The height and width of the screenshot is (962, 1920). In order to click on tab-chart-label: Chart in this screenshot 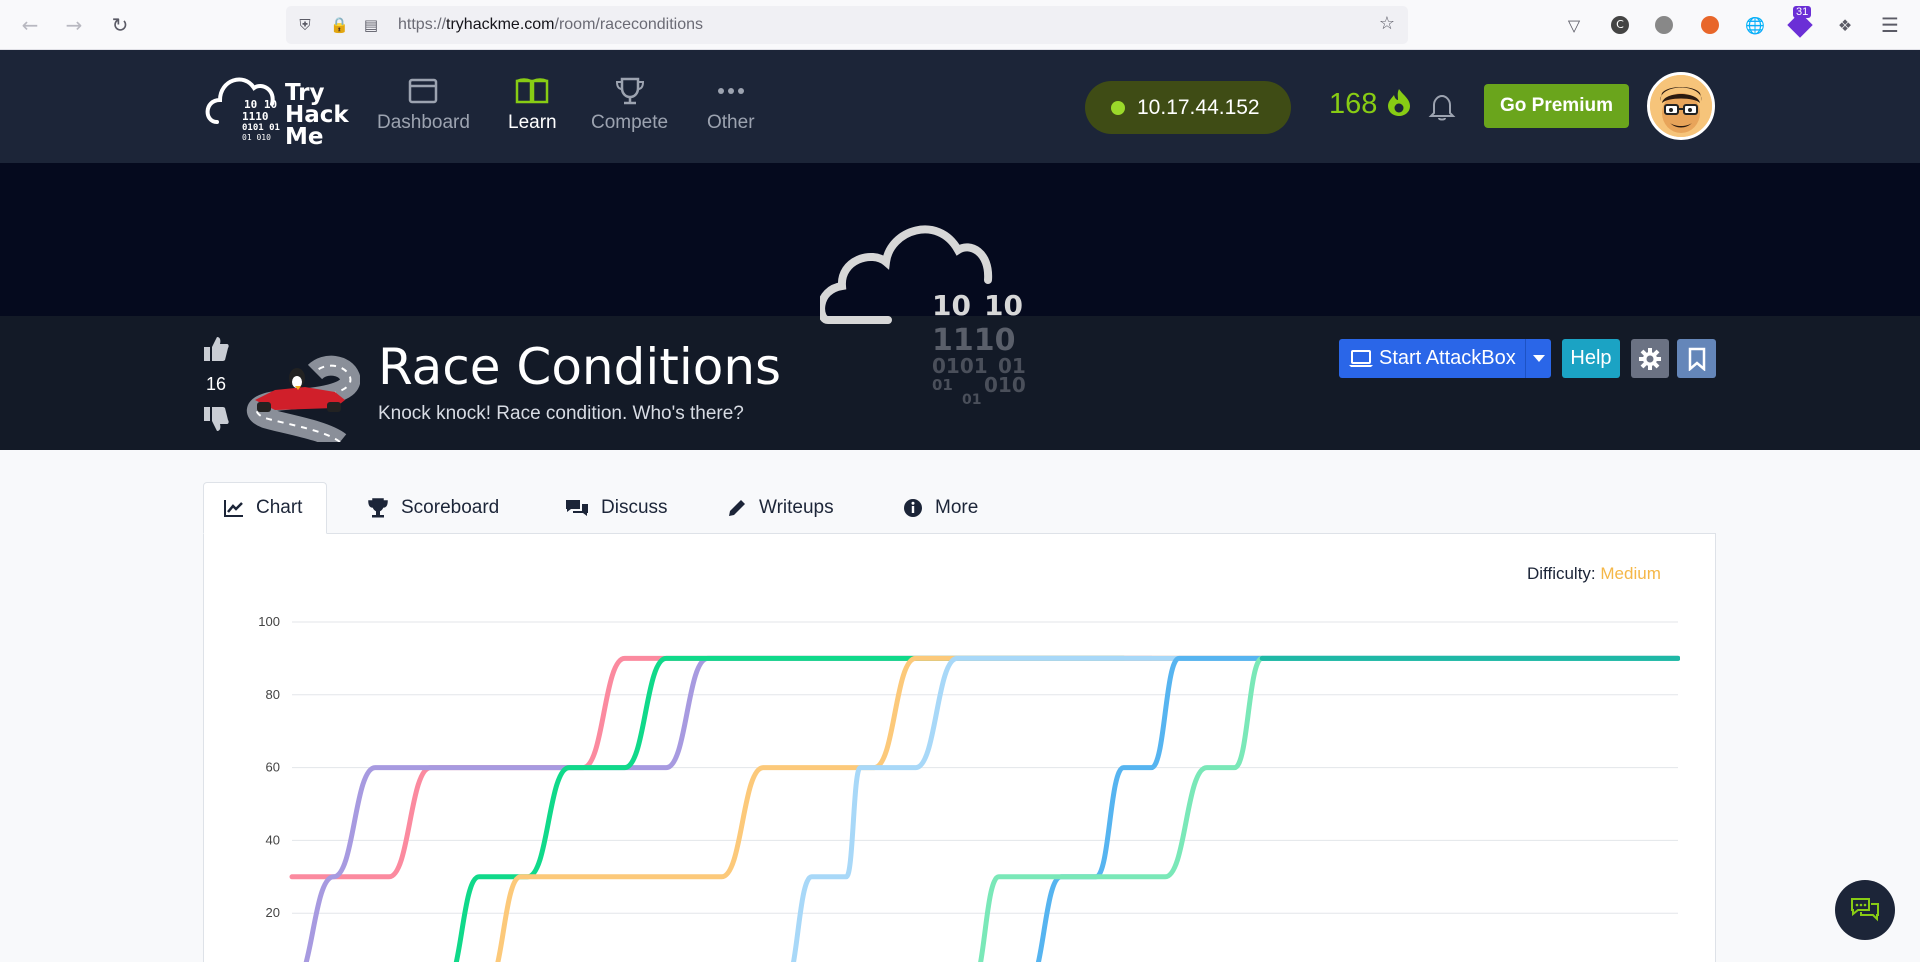, I will do `click(279, 507)`.